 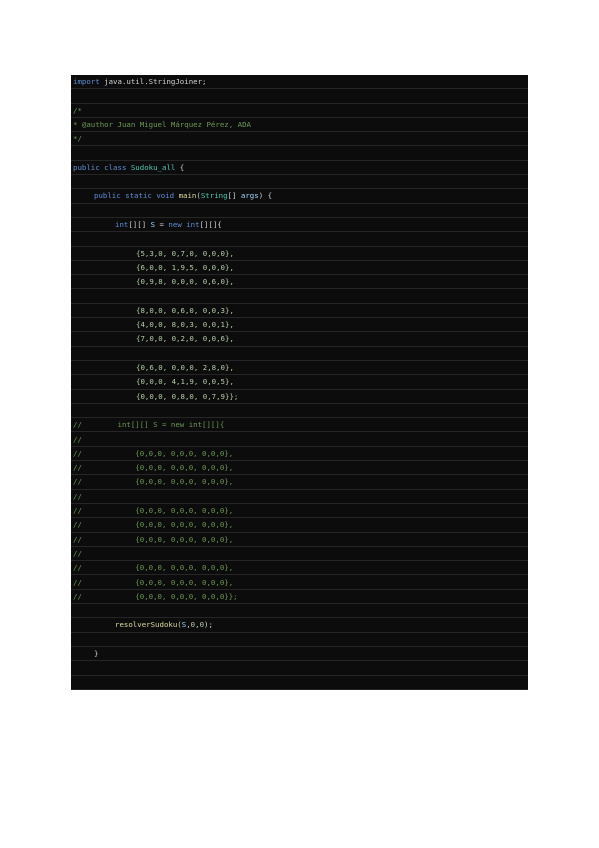 What do you see at coordinates (265, 196) in the screenshot?
I see `code-token: ) {` at bounding box center [265, 196].